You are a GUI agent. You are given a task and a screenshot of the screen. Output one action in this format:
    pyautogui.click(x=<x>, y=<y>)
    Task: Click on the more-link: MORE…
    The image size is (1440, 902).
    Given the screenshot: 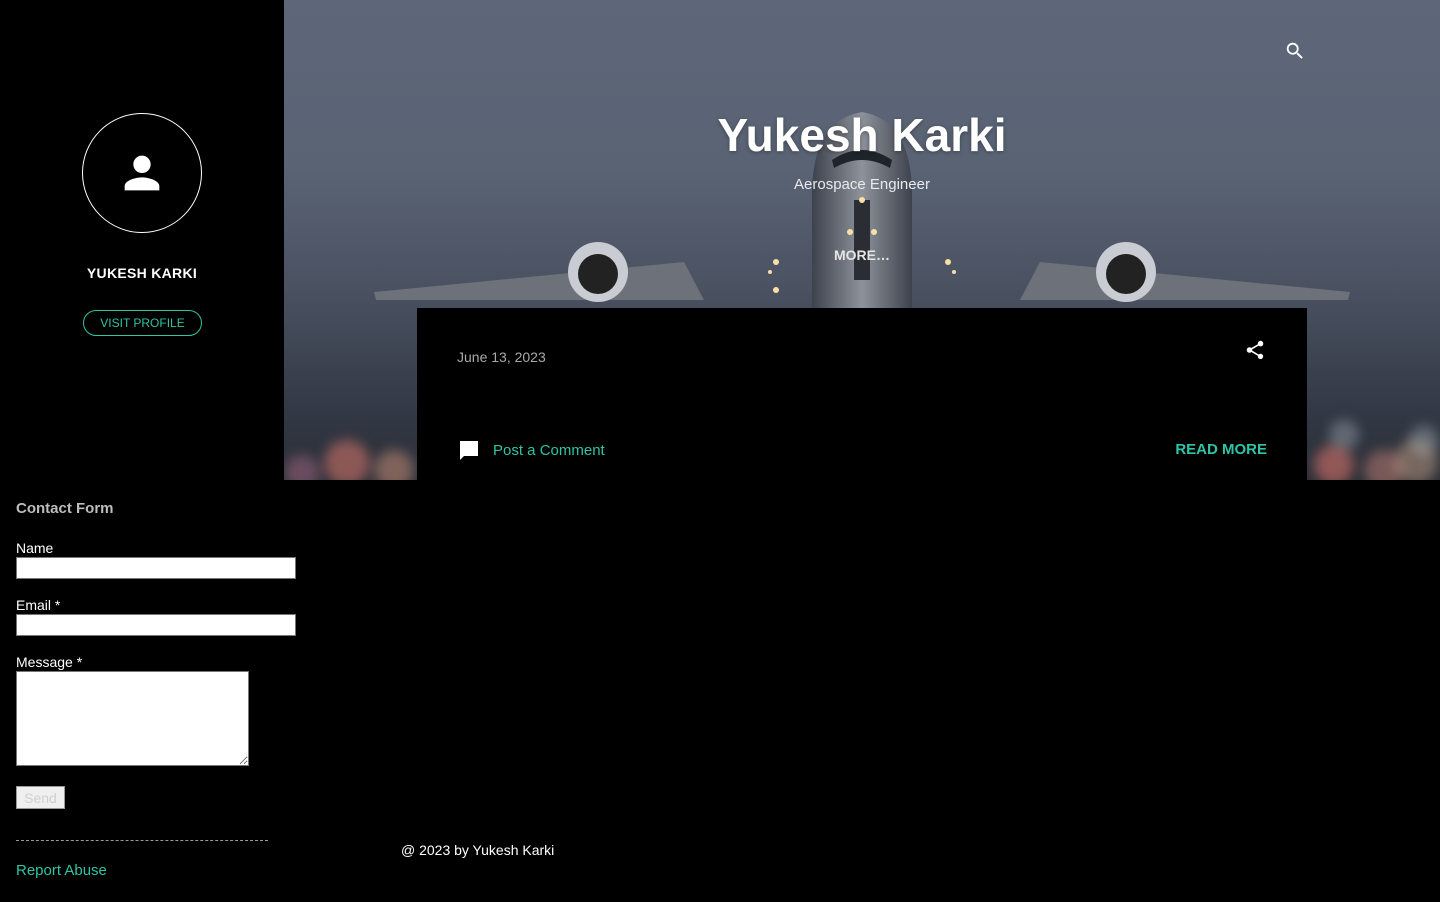 What is the action you would take?
    pyautogui.click(x=862, y=255)
    